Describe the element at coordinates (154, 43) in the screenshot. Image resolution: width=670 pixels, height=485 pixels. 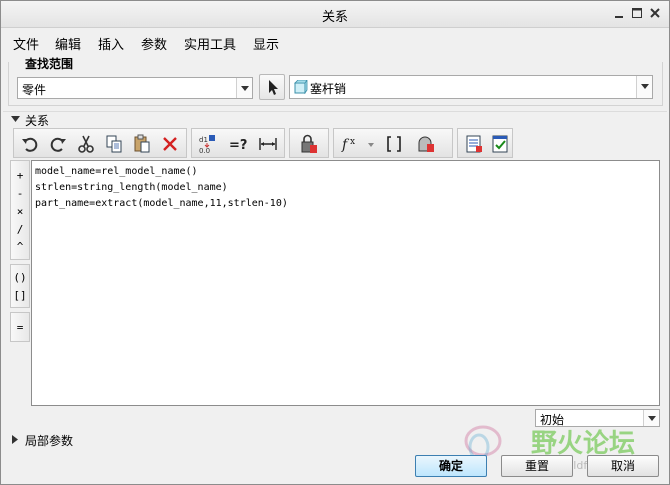
I see `menu-parameters: 参数` at that location.